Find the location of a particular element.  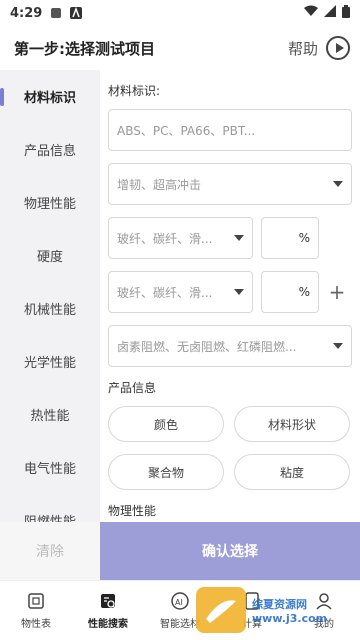

ai-icon: AI is located at coordinates (180, 601).